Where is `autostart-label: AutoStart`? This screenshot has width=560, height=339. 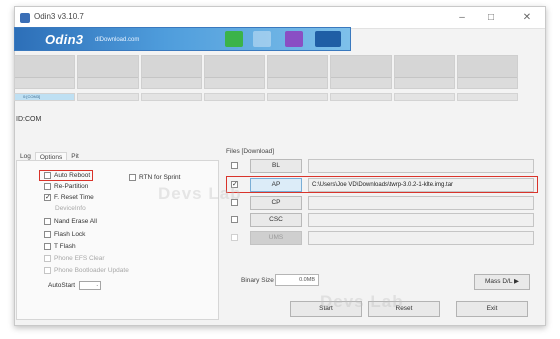 autostart-label: AutoStart is located at coordinates (62, 285).